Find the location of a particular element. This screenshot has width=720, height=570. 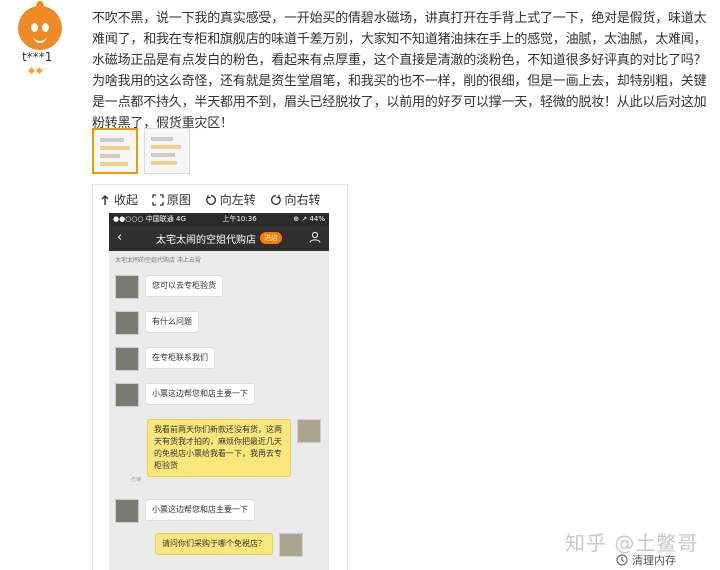

rotate-right-icon is located at coordinates (275, 199).